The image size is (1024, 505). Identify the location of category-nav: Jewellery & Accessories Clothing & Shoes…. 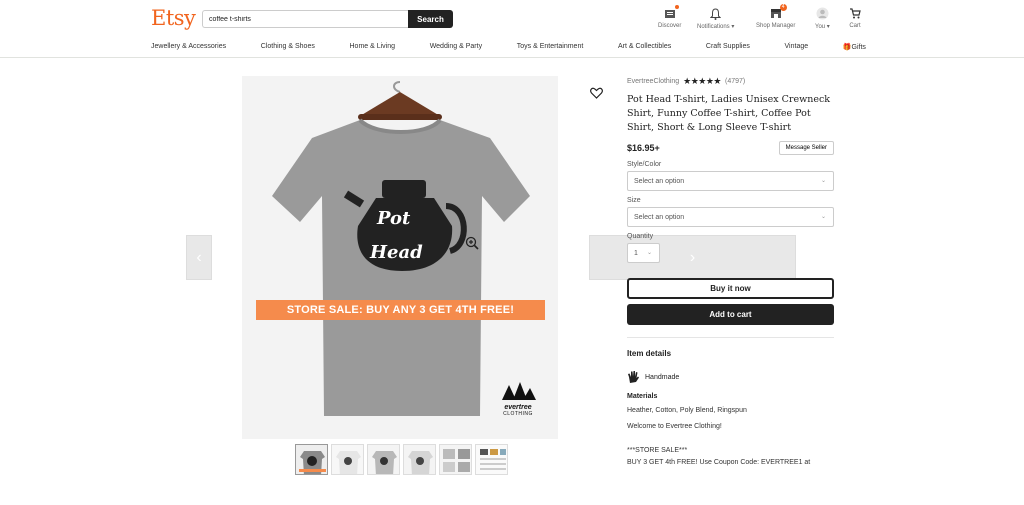
(508, 47).